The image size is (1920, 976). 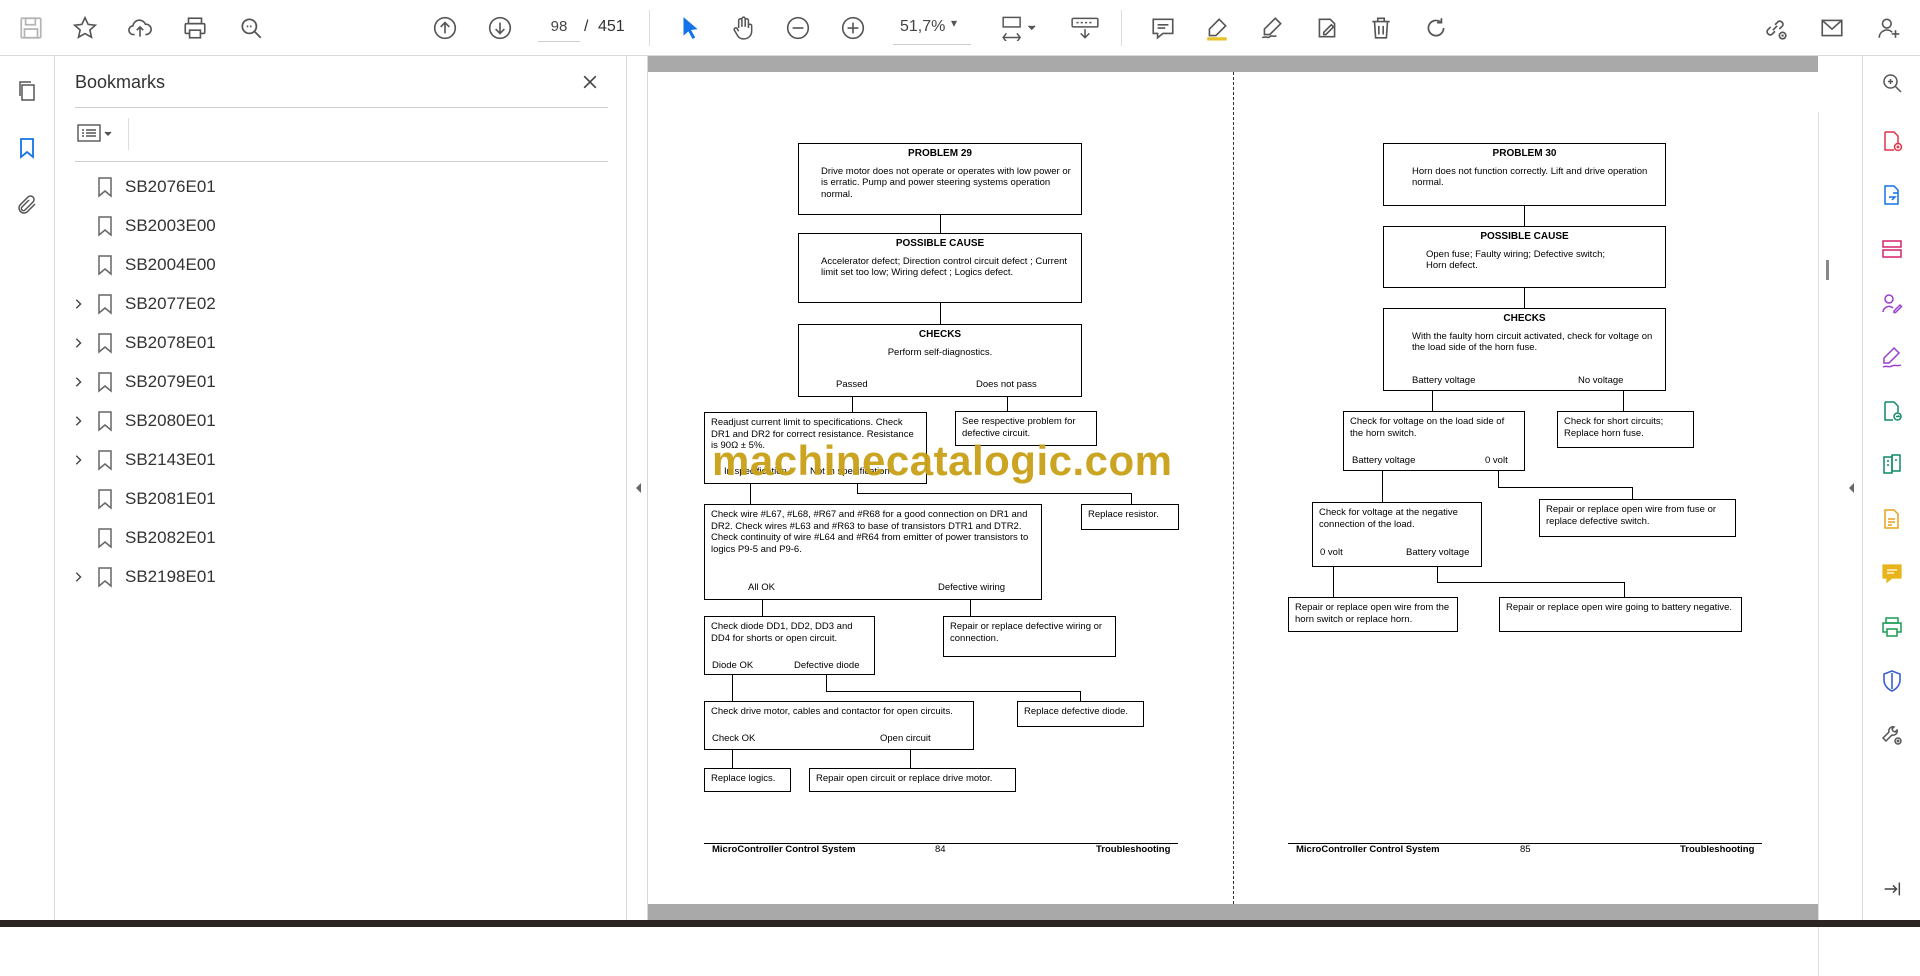 I want to click on account-icon, so click(x=1889, y=28).